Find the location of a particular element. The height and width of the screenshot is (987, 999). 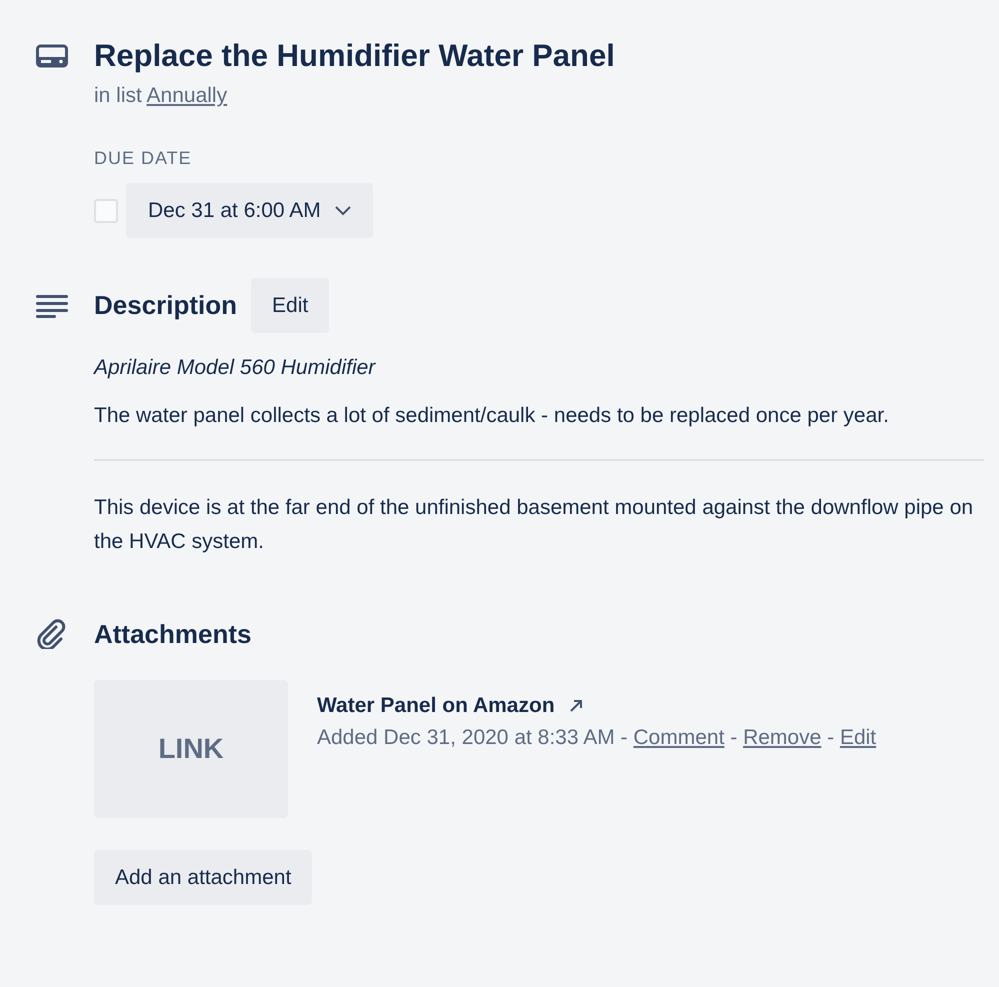

action-link: Comment is located at coordinates (678, 737).